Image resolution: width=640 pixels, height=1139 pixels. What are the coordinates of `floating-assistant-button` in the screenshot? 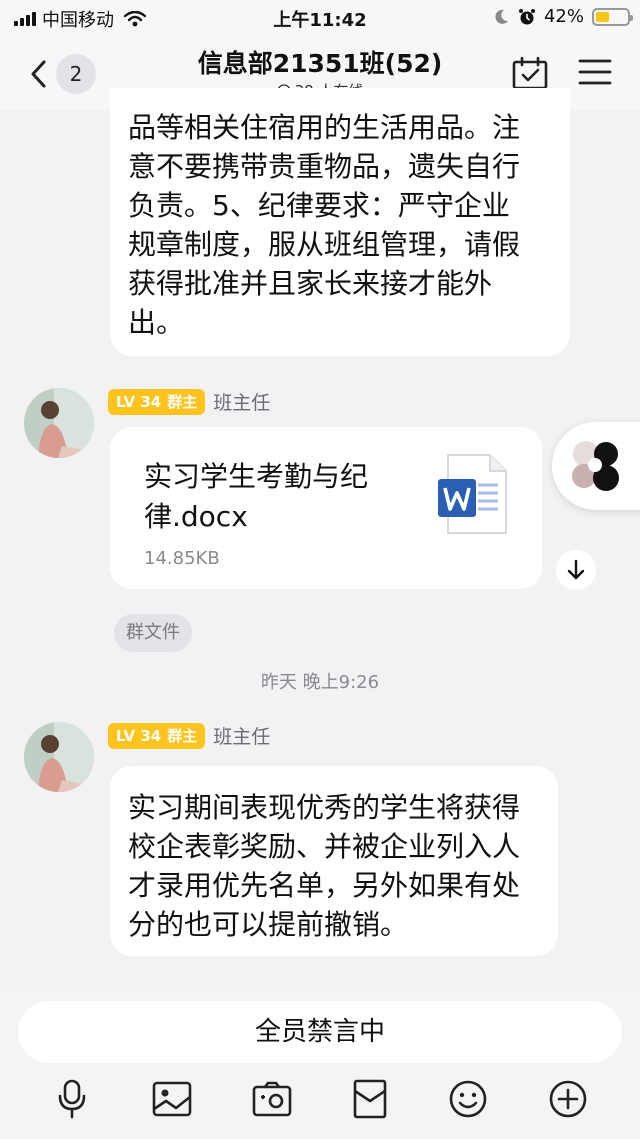 It's located at (596, 466).